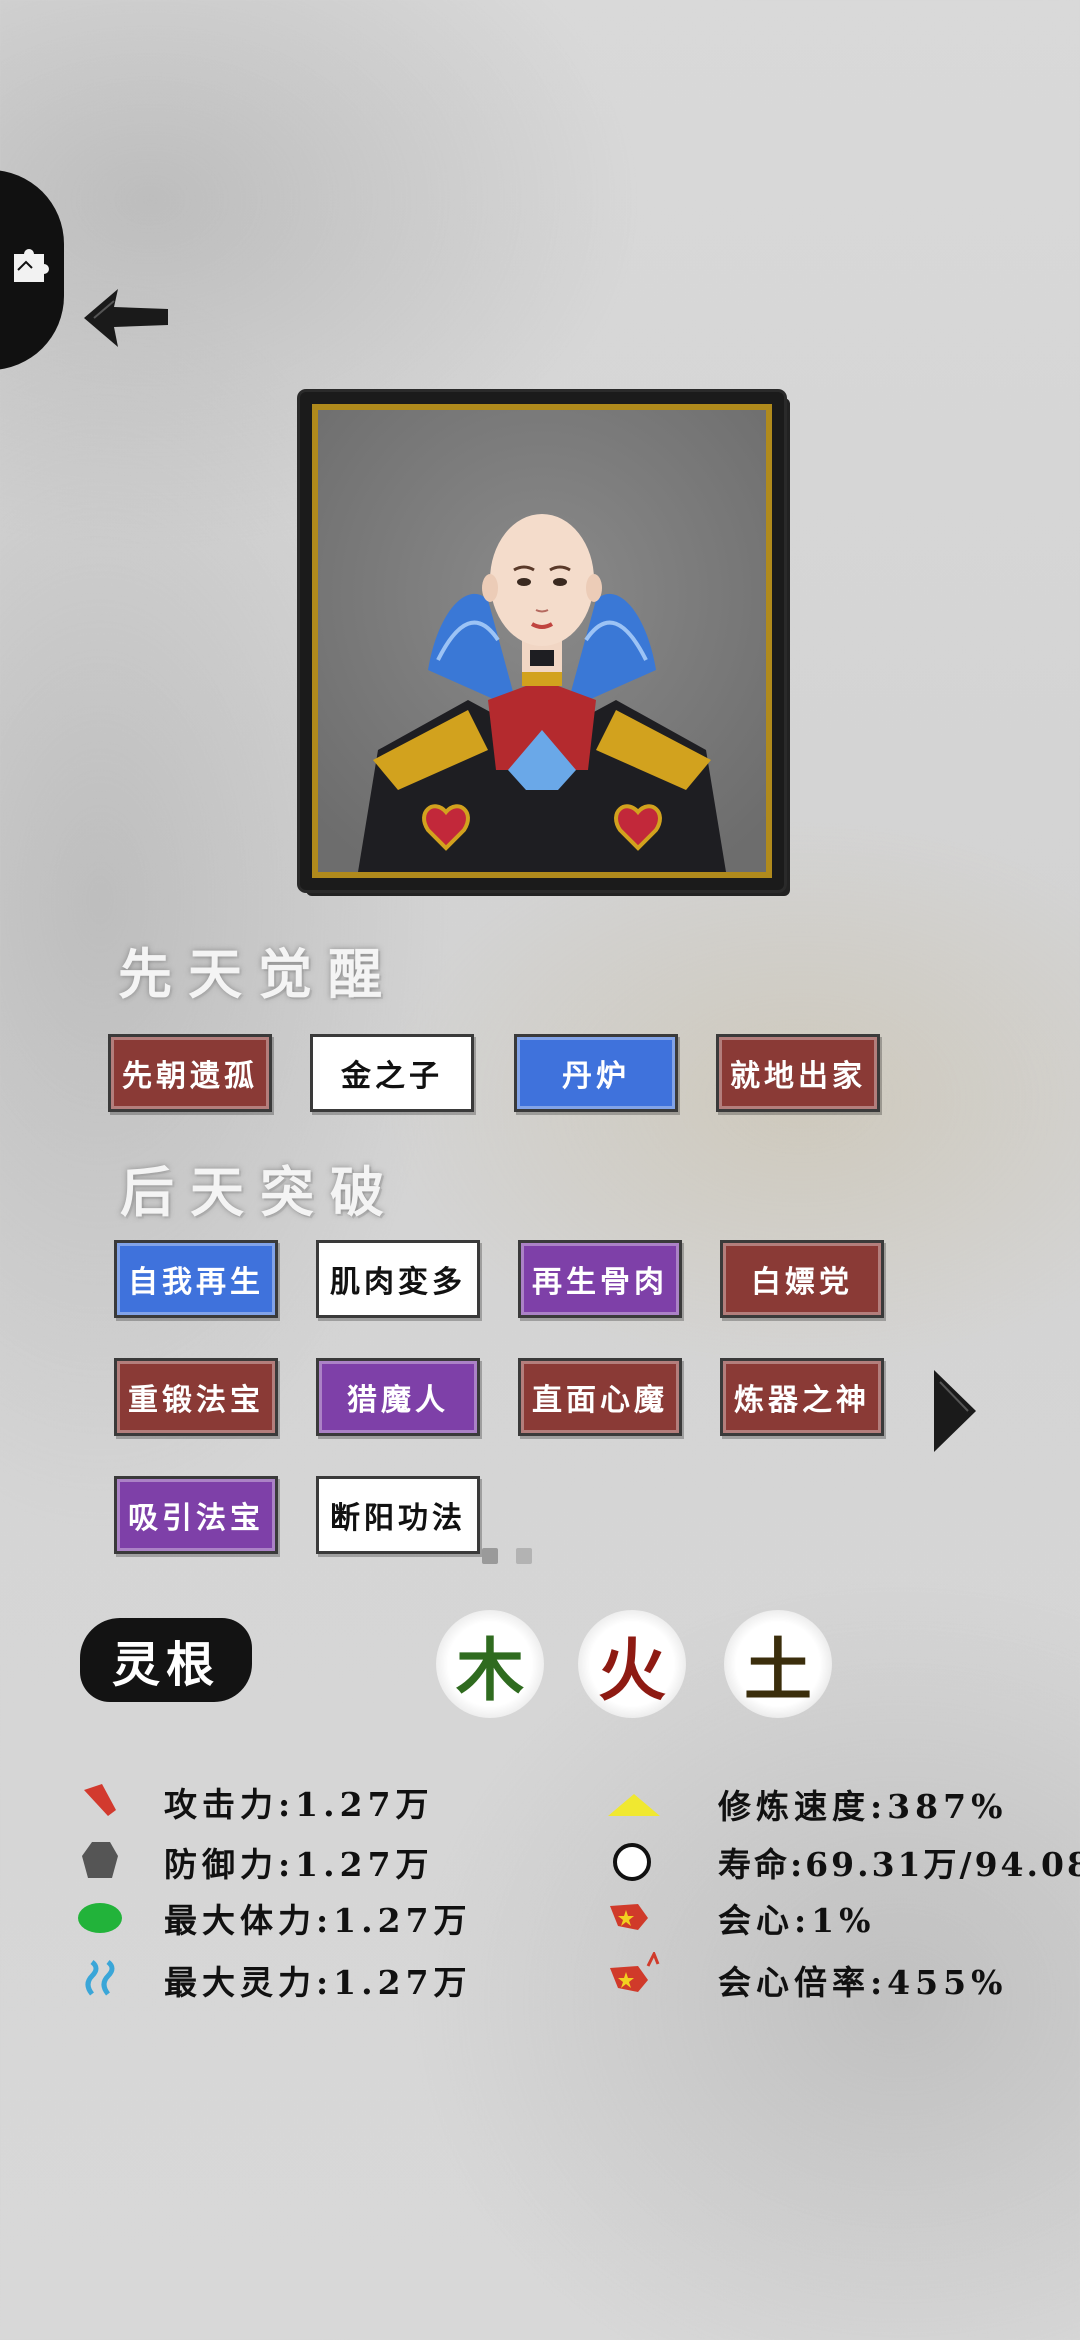 The width and height of the screenshot is (1080, 2340). I want to click on chevron-right-icon, so click(954, 1411).